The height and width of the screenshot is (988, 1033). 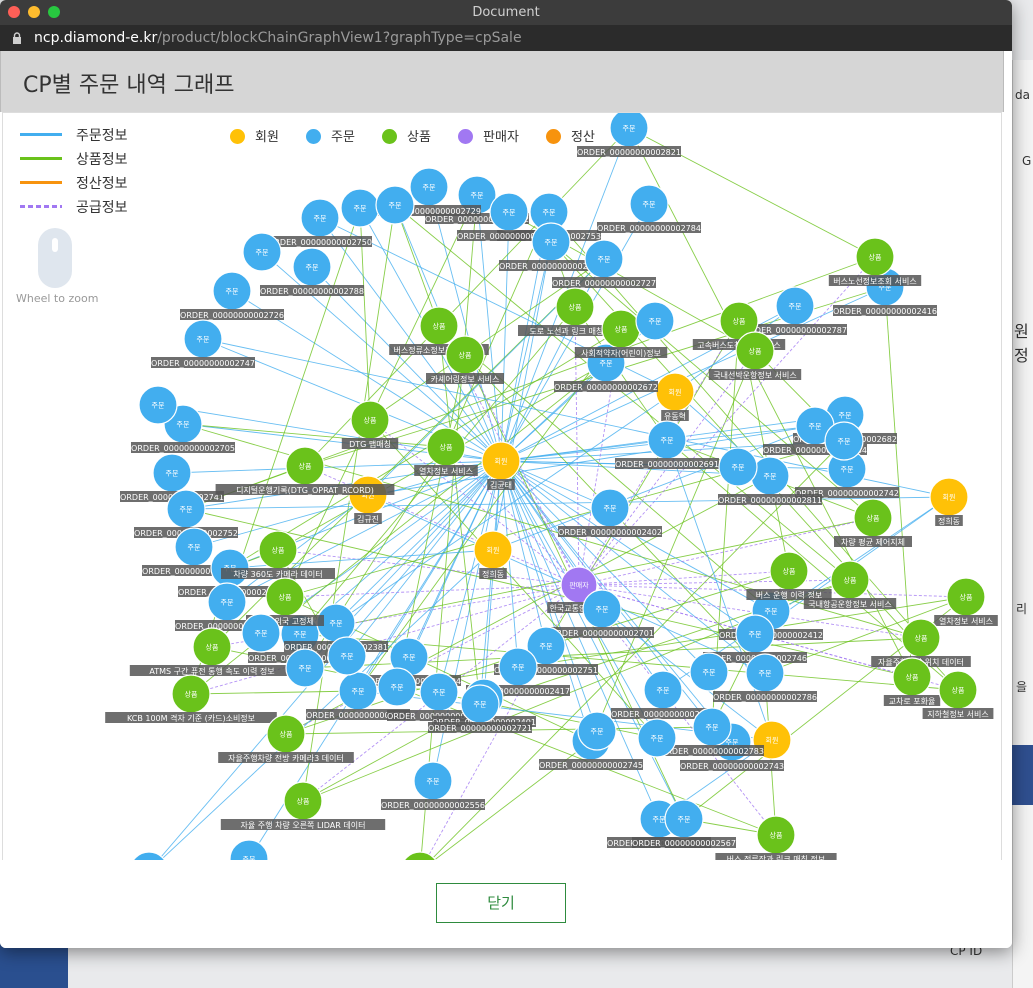 I want to click on window-title: Document, so click(x=506, y=12).